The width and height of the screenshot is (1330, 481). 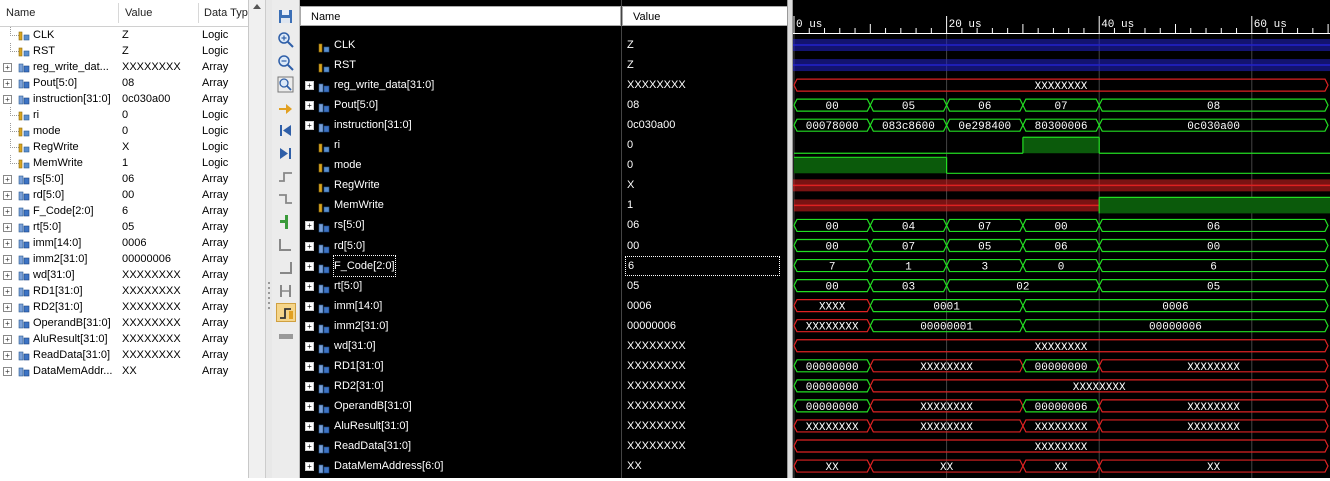 I want to click on waveform-memwrite, so click(x=1062, y=205).